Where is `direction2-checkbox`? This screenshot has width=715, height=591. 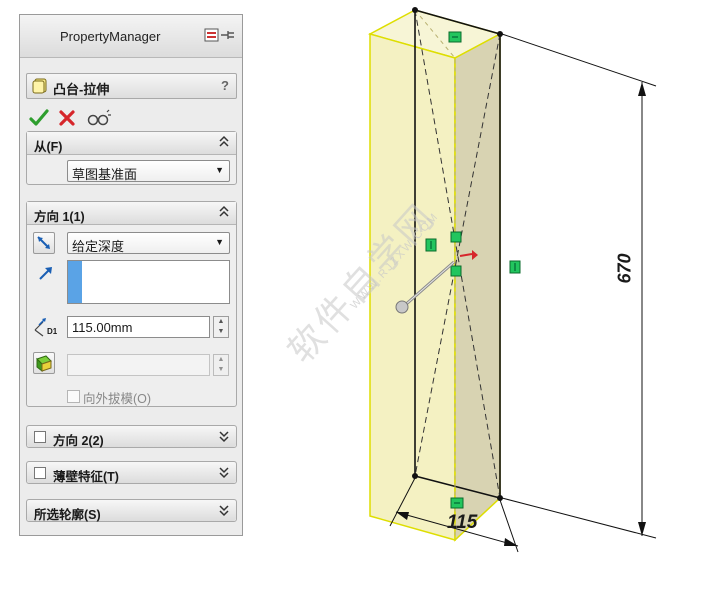
direction2-checkbox is located at coordinates (40, 437).